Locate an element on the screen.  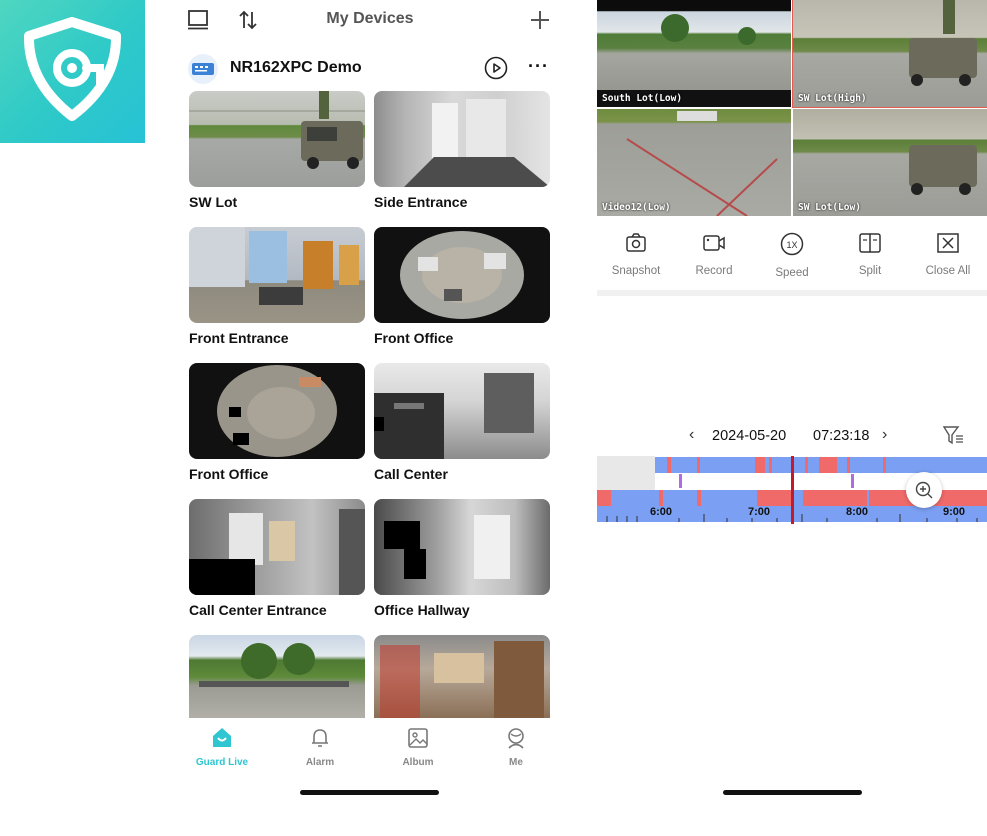
playback-tile: South Lot(Low) is located at coordinates (694, 53).